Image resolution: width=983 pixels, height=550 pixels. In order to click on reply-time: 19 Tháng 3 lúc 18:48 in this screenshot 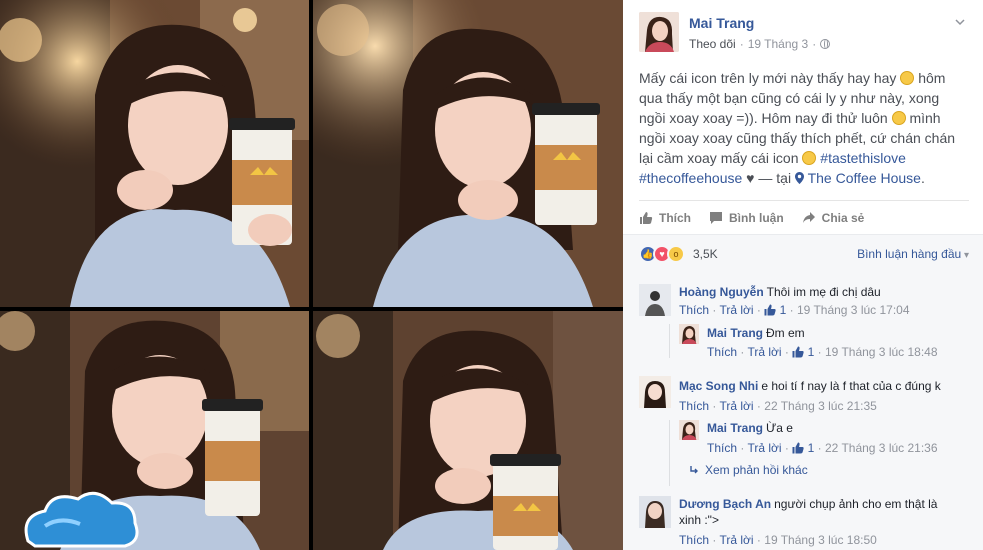, I will do `click(881, 352)`.